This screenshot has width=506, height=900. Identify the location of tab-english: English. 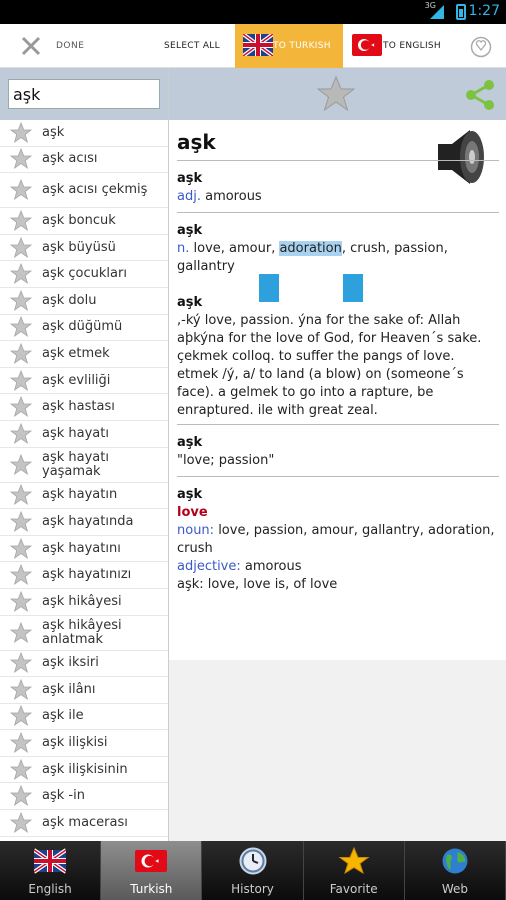
(51, 870).